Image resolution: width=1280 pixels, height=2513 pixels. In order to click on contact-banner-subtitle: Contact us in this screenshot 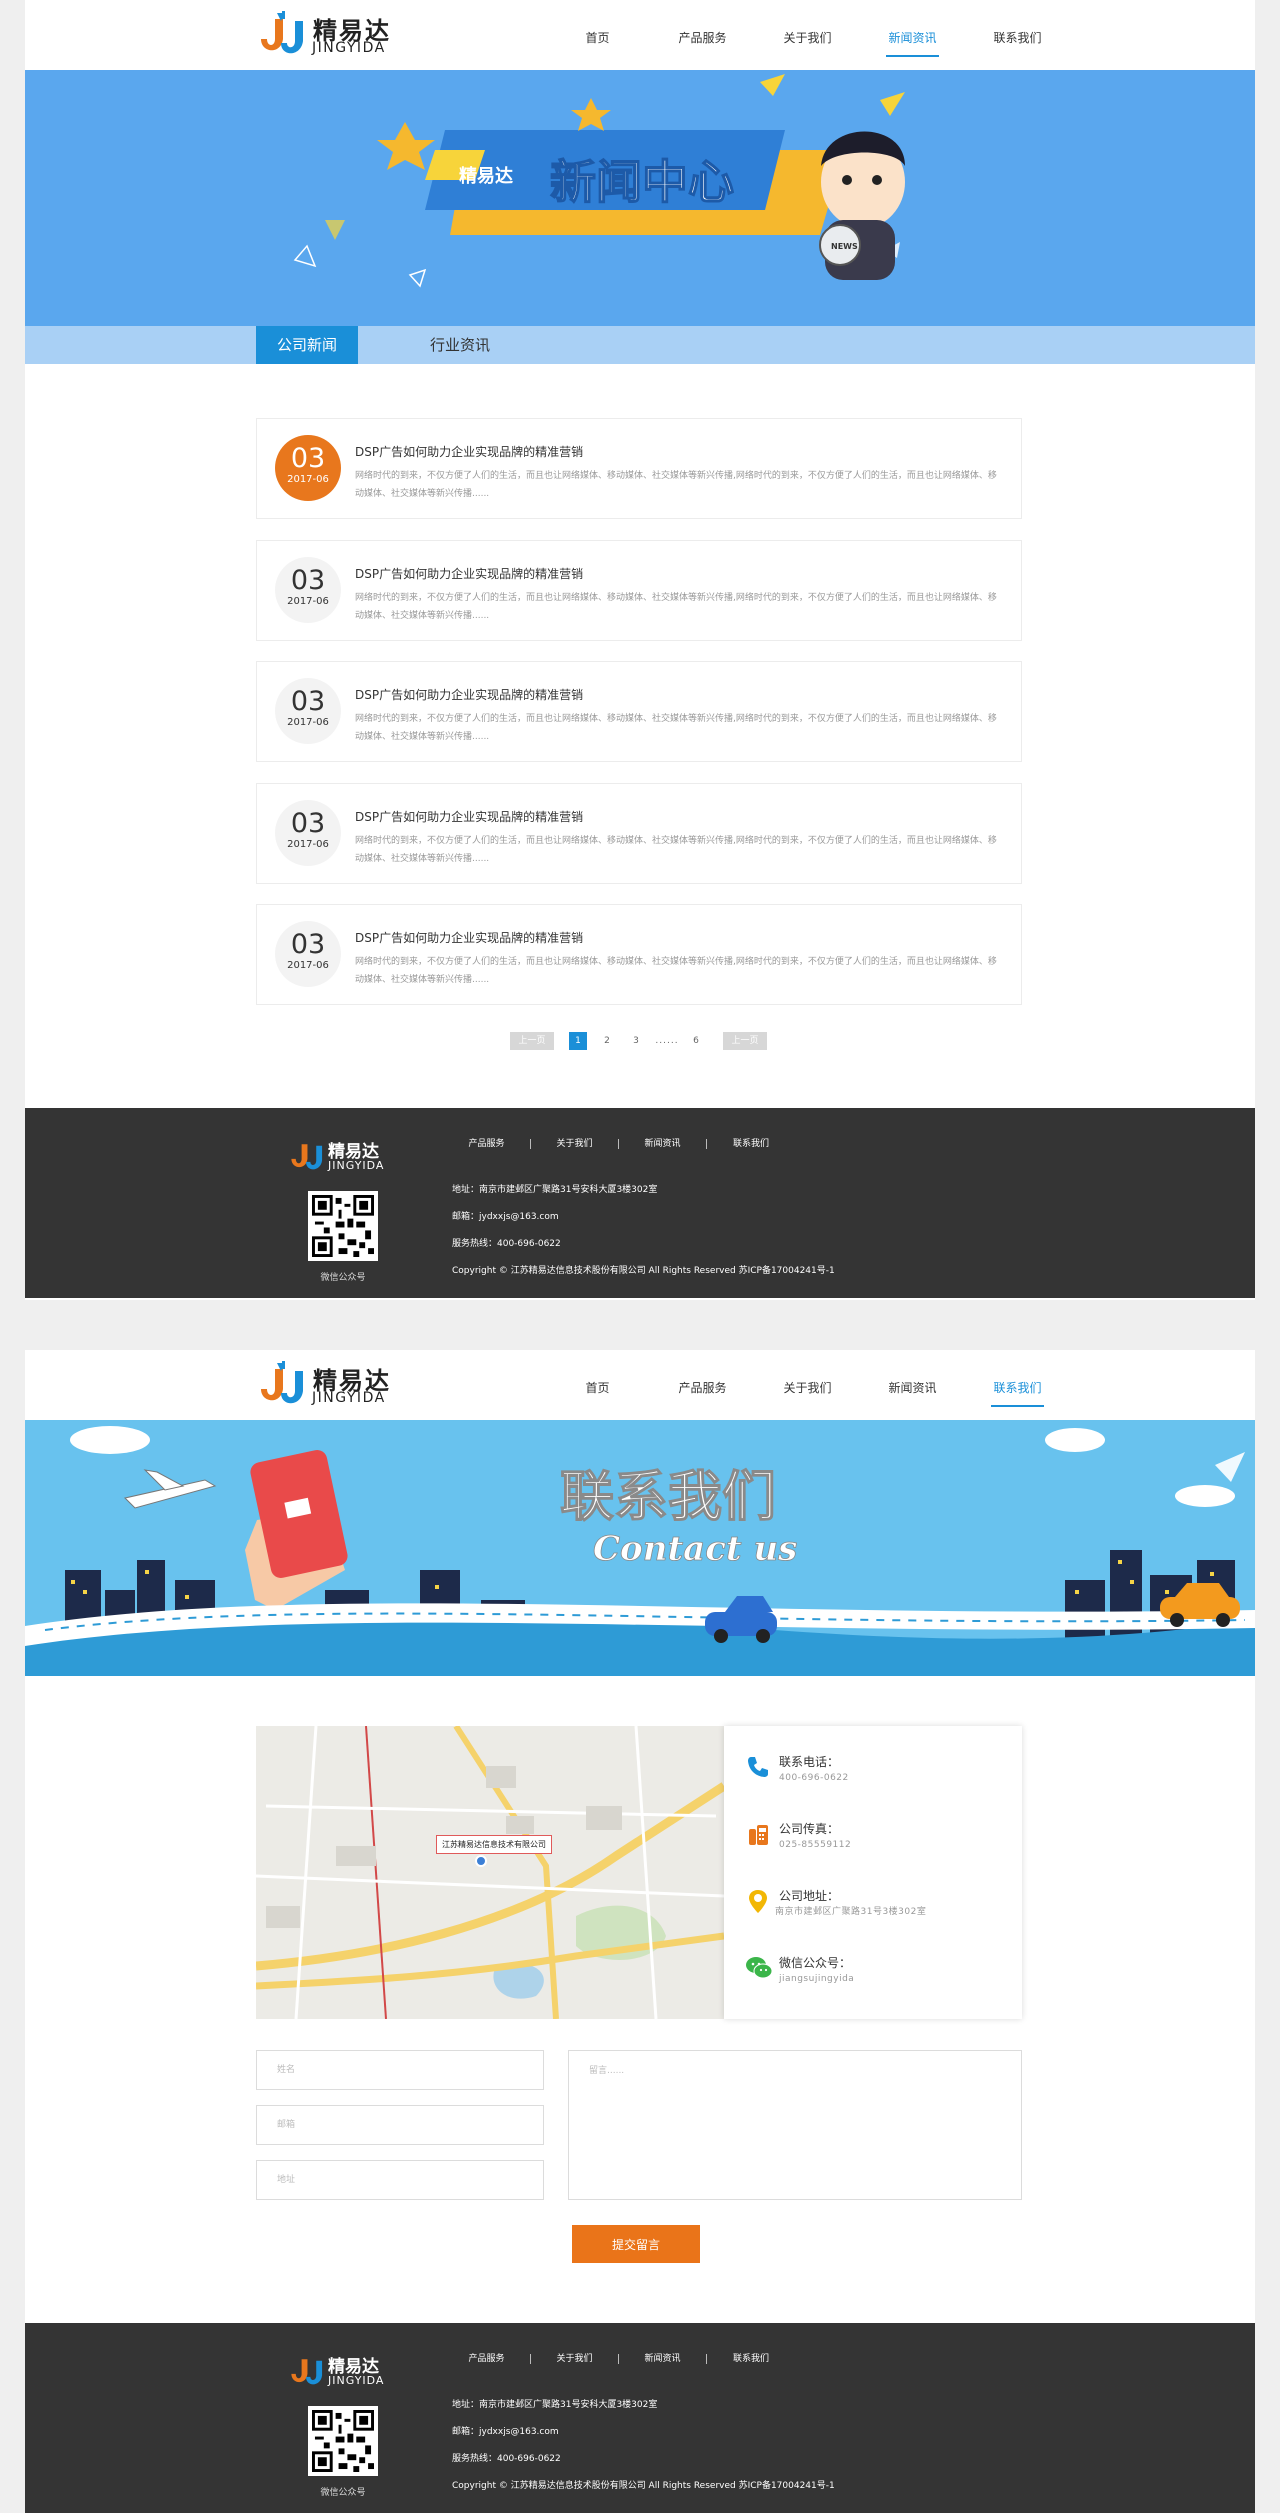, I will do `click(695, 1549)`.